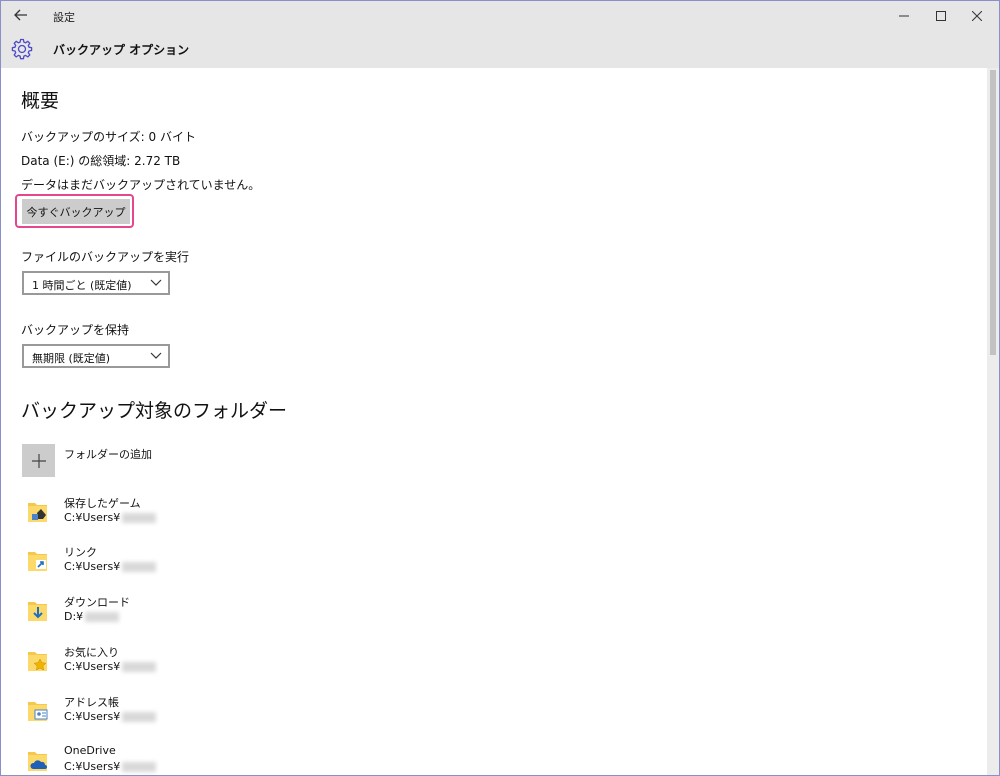 The image size is (1000, 776). Describe the element at coordinates (221, 714) in the screenshot. I see `folder-item-contacts: アドレス帳 C:¥Users¥` at that location.